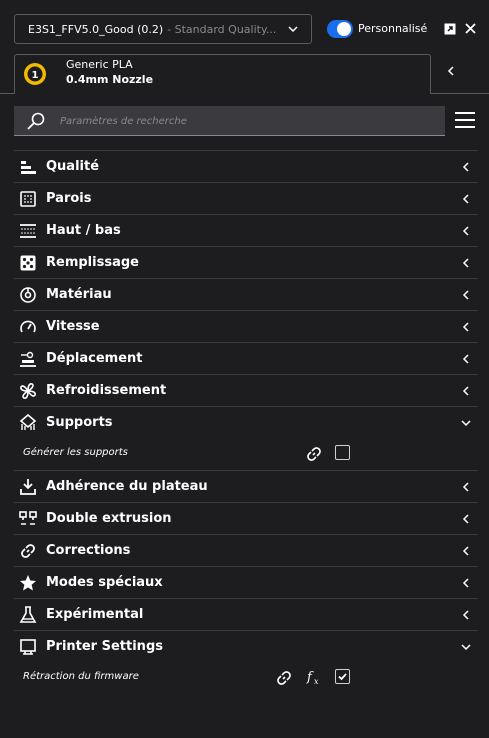  Describe the element at coordinates (246, 454) in the screenshot. I see `setting-generate-support: Générer les supports` at that location.